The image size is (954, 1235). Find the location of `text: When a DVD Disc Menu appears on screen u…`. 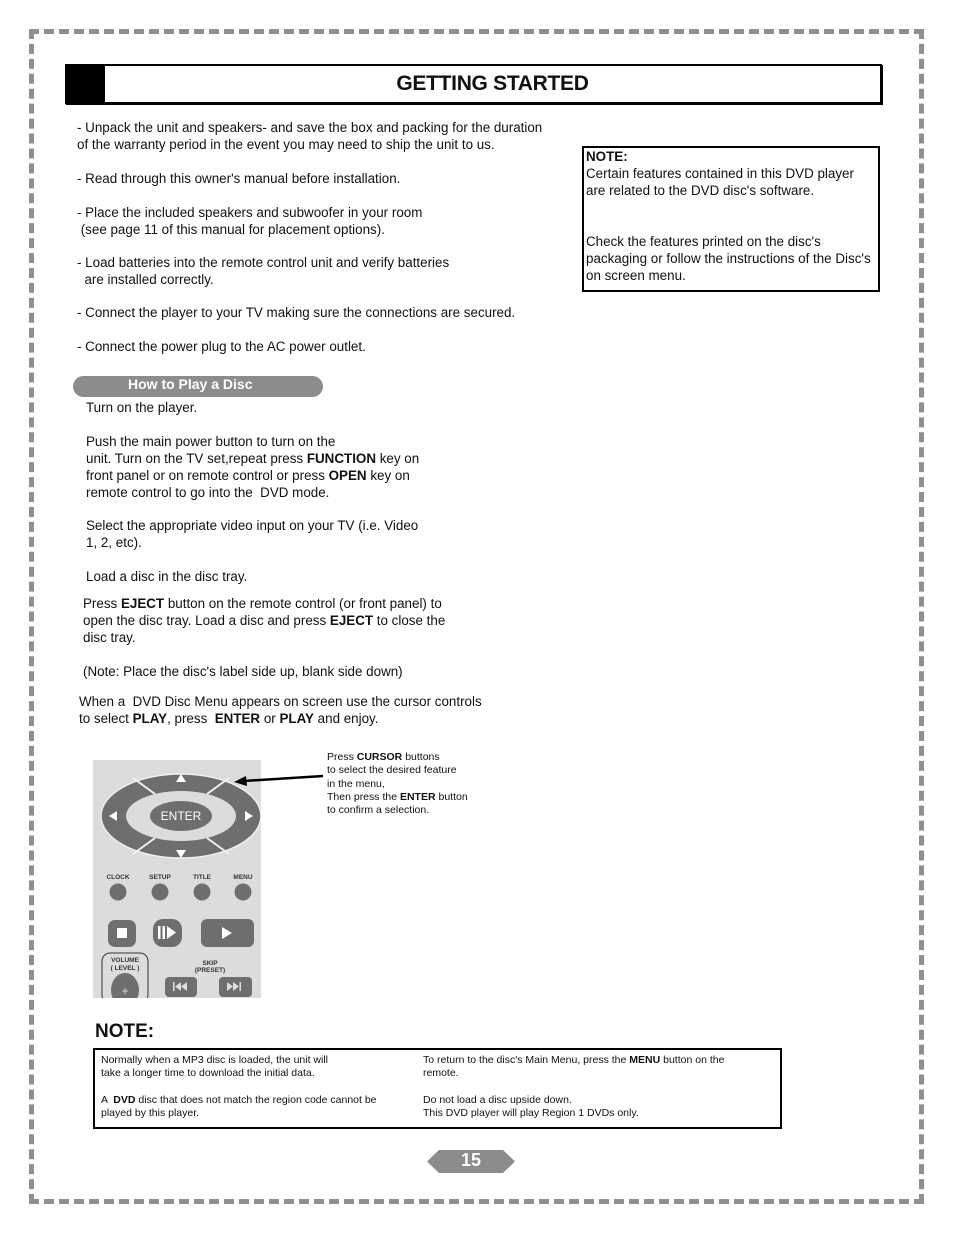

text: When a DVD Disc Menu appears on screen u… is located at coordinates (280, 701).